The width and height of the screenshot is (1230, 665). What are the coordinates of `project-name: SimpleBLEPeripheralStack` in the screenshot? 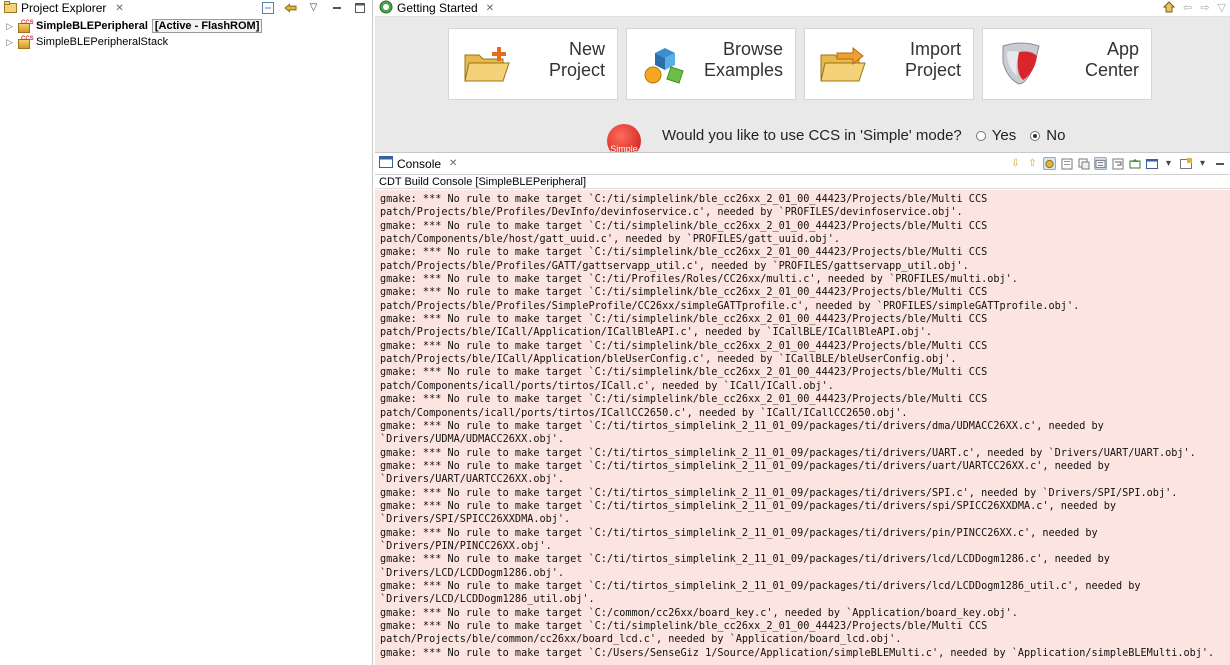 It's located at (102, 42).